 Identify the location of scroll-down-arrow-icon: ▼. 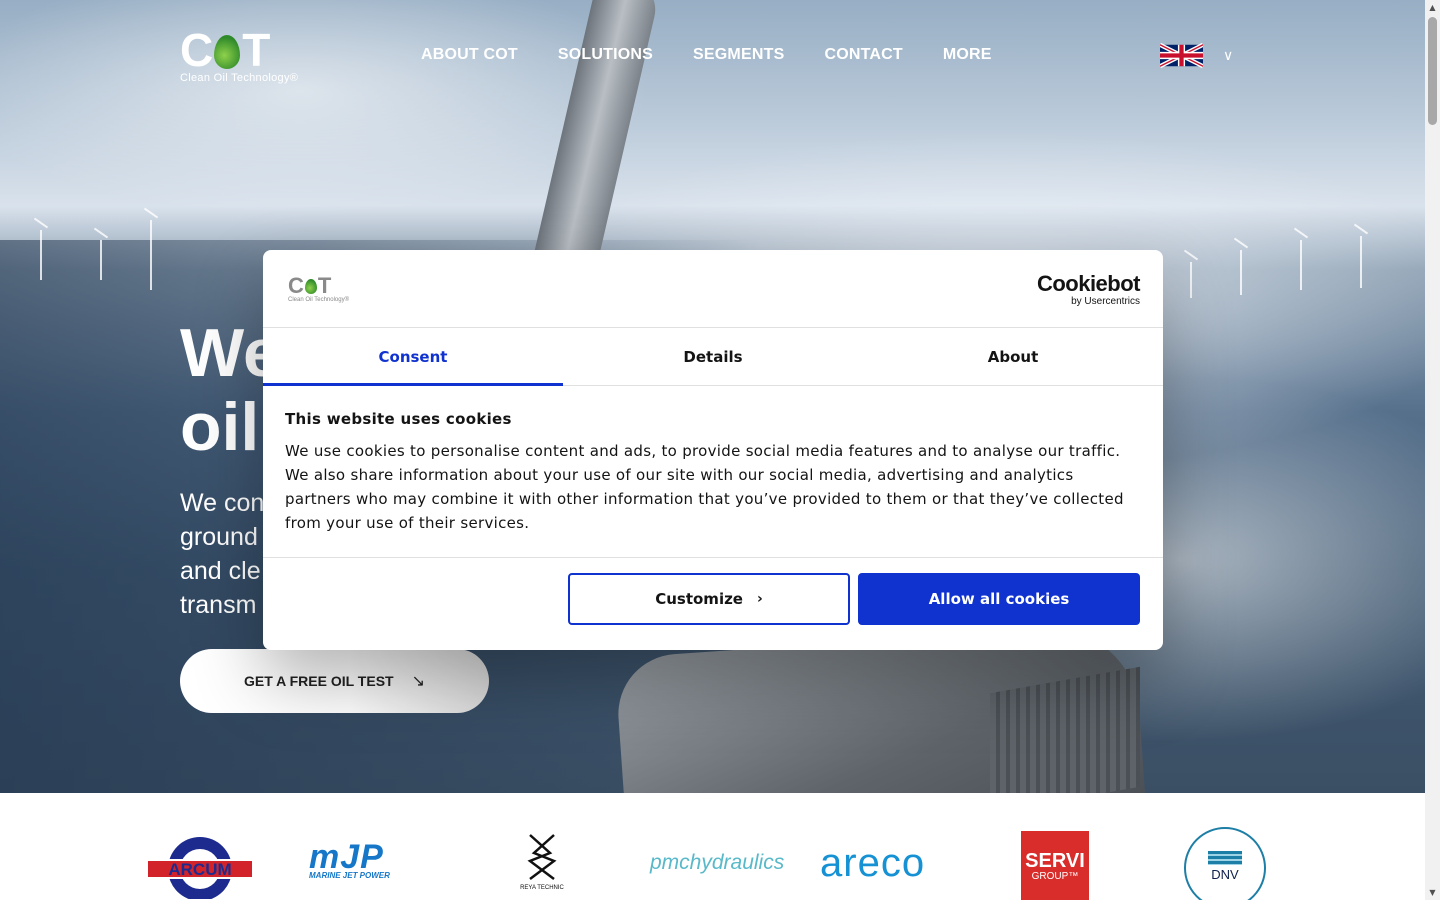
(1432, 892).